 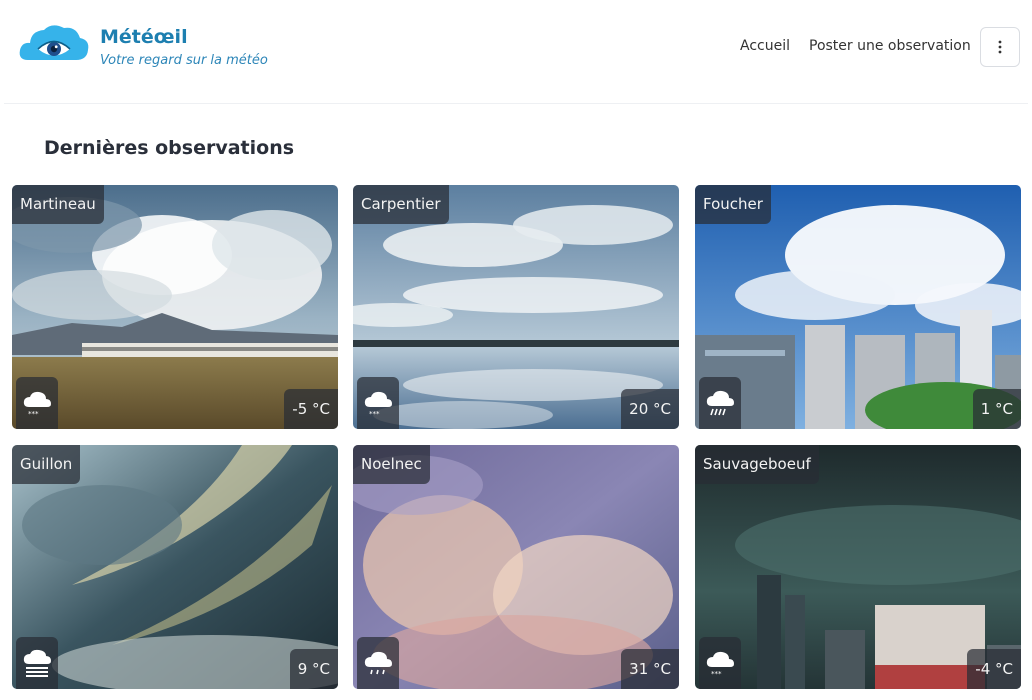 I want to click on observation-card: Foucher 1 °C, so click(x=858, y=307).